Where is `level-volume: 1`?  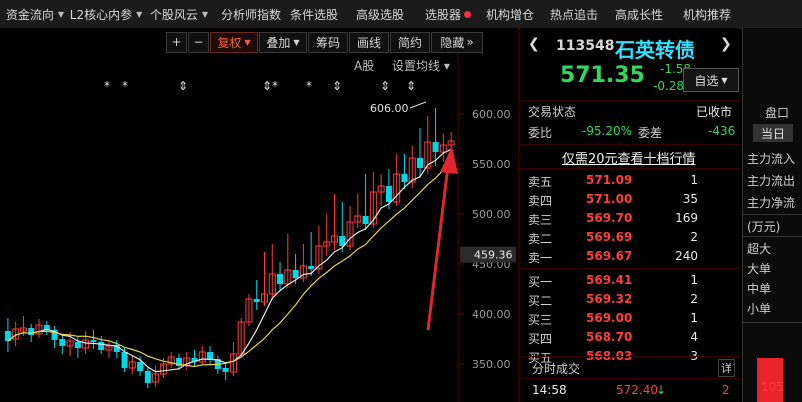
level-volume: 1 is located at coordinates (694, 280).